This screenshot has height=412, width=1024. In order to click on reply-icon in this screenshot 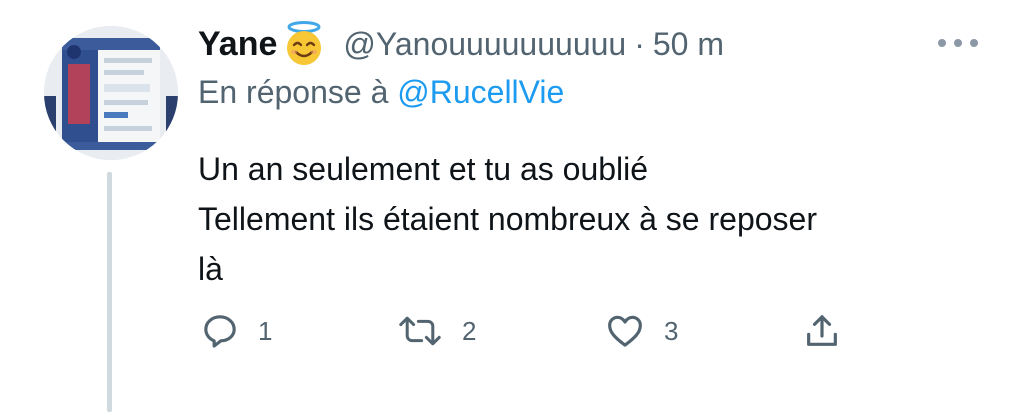, I will do `click(220, 331)`.